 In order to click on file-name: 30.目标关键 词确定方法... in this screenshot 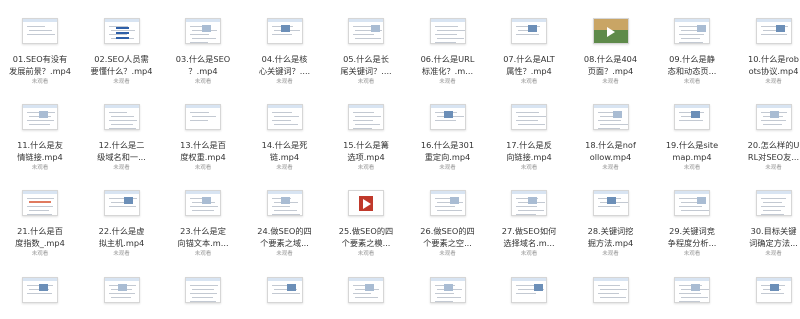, I will do `click(767, 237)`.